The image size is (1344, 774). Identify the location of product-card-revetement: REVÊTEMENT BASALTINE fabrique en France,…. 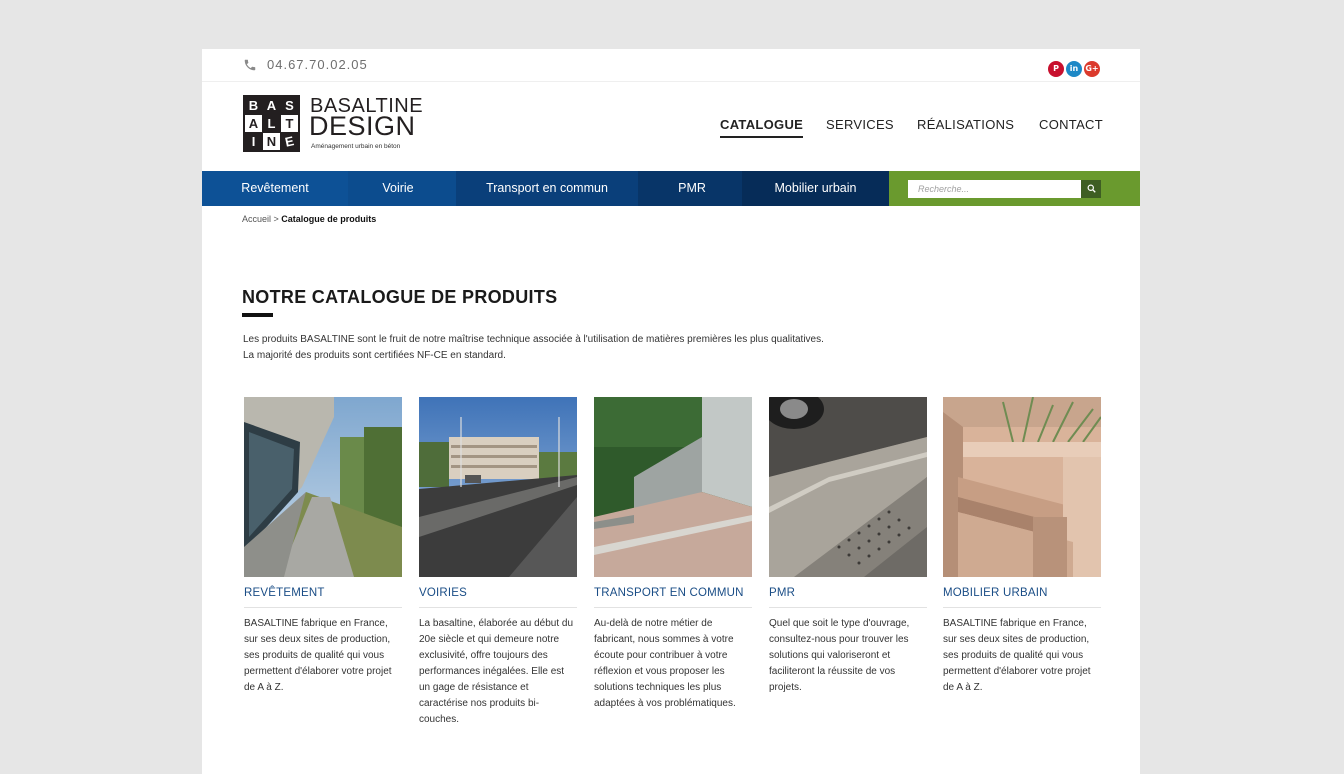
(323, 545).